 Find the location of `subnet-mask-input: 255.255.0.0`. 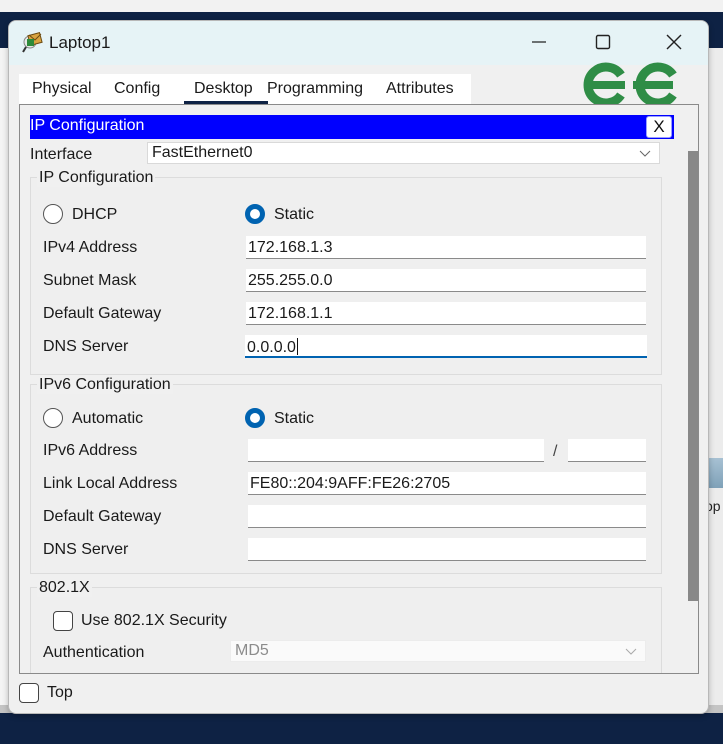

subnet-mask-input: 255.255.0.0 is located at coordinates (446, 280).